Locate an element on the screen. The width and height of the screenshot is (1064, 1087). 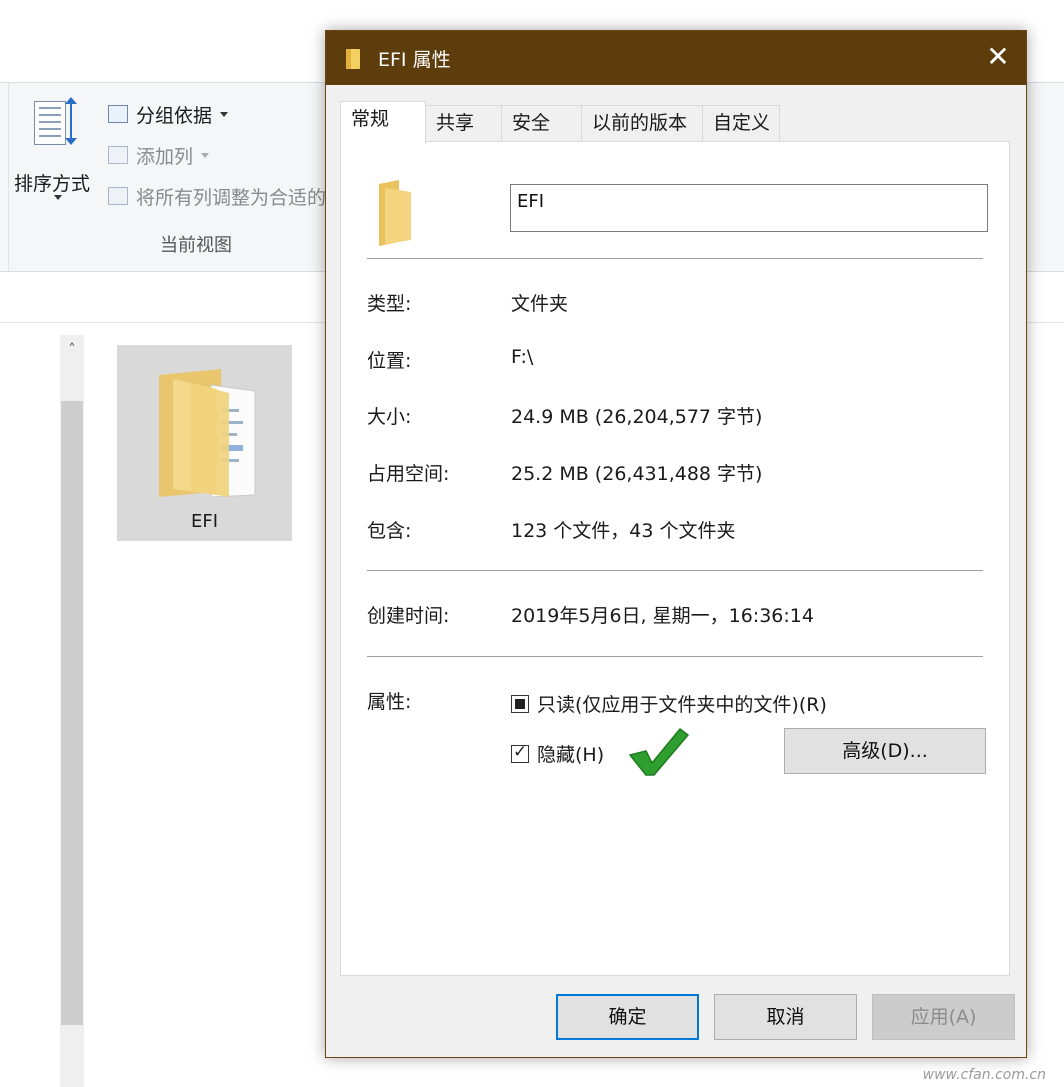
created-label: 创建时间: is located at coordinates (408, 616).